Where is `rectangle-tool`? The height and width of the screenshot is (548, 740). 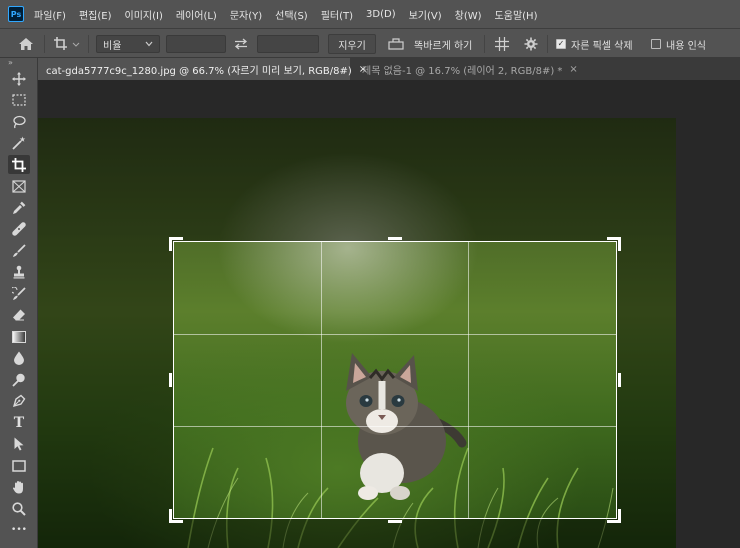
rectangle-tool is located at coordinates (19, 466).